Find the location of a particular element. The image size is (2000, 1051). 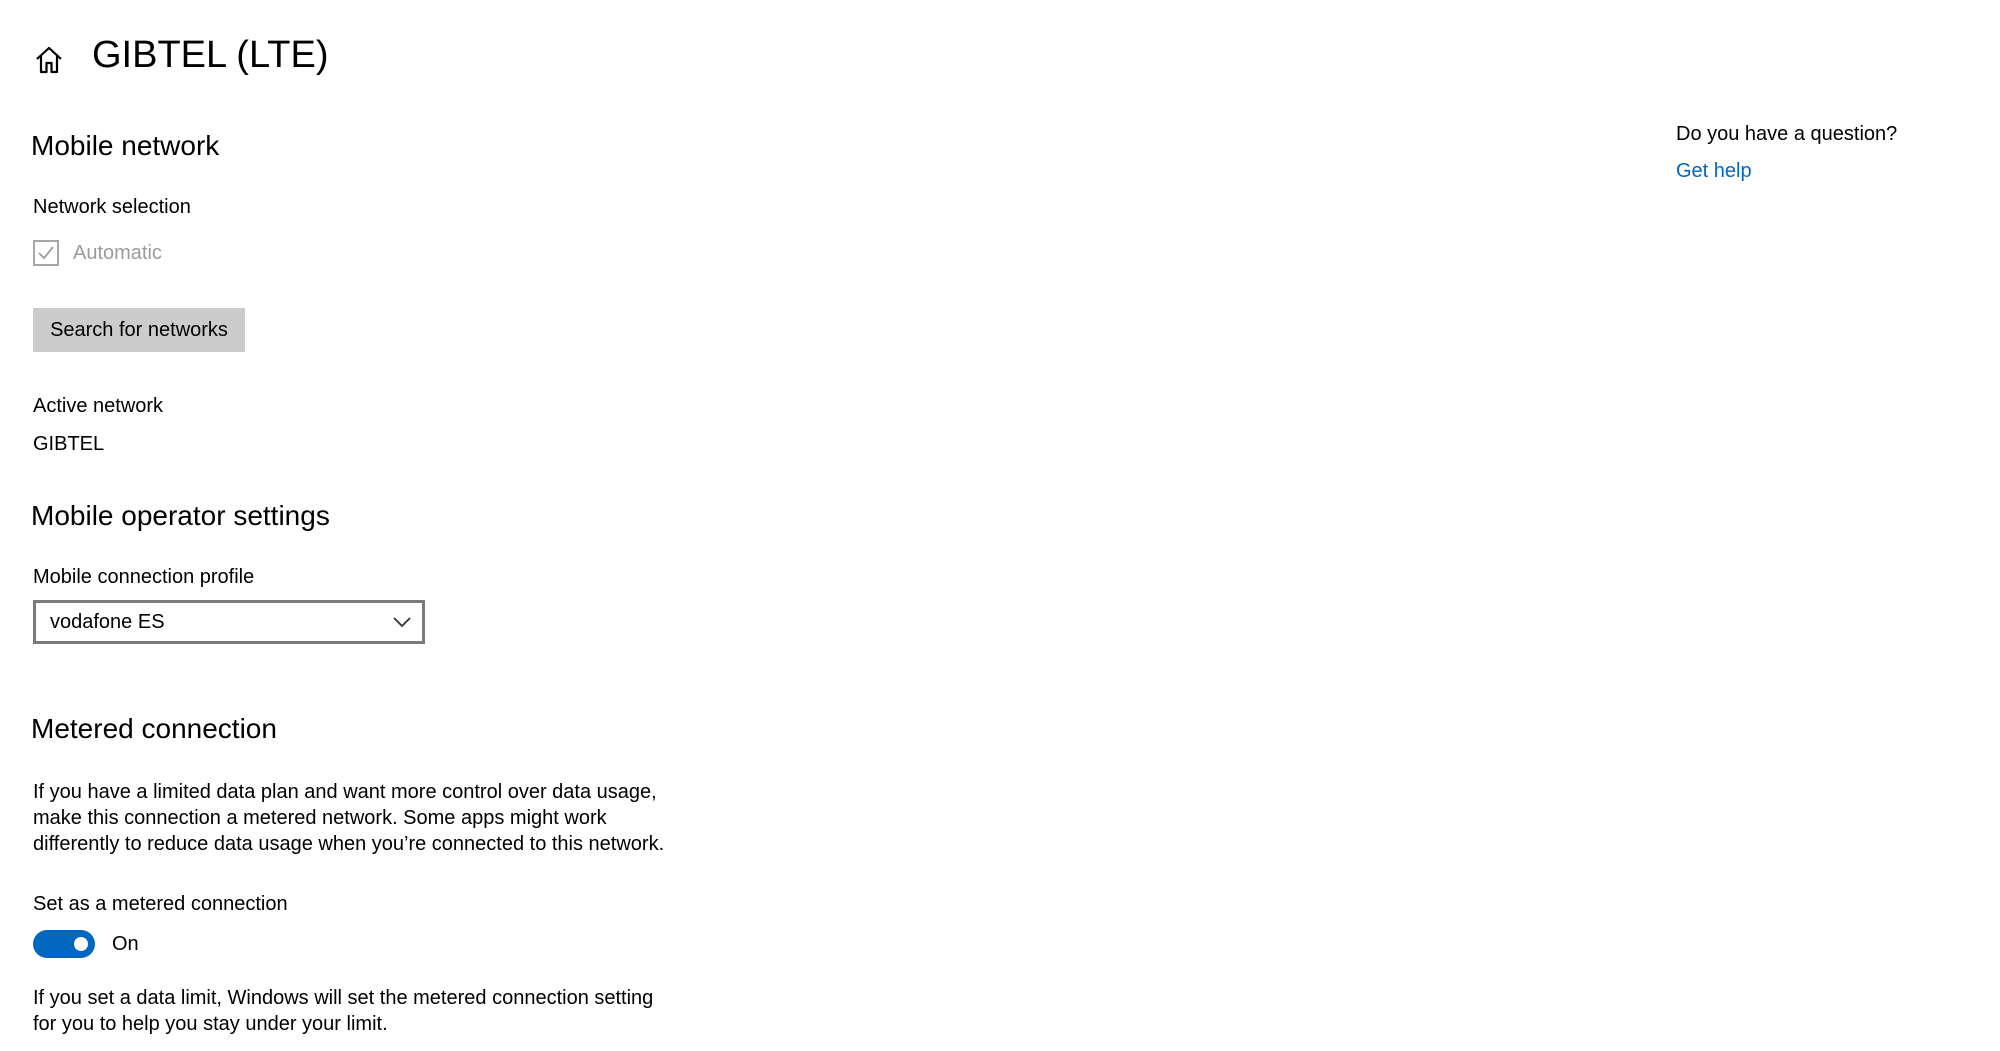

mobile-connection-profile-select: vodafone ES is located at coordinates (229, 622).